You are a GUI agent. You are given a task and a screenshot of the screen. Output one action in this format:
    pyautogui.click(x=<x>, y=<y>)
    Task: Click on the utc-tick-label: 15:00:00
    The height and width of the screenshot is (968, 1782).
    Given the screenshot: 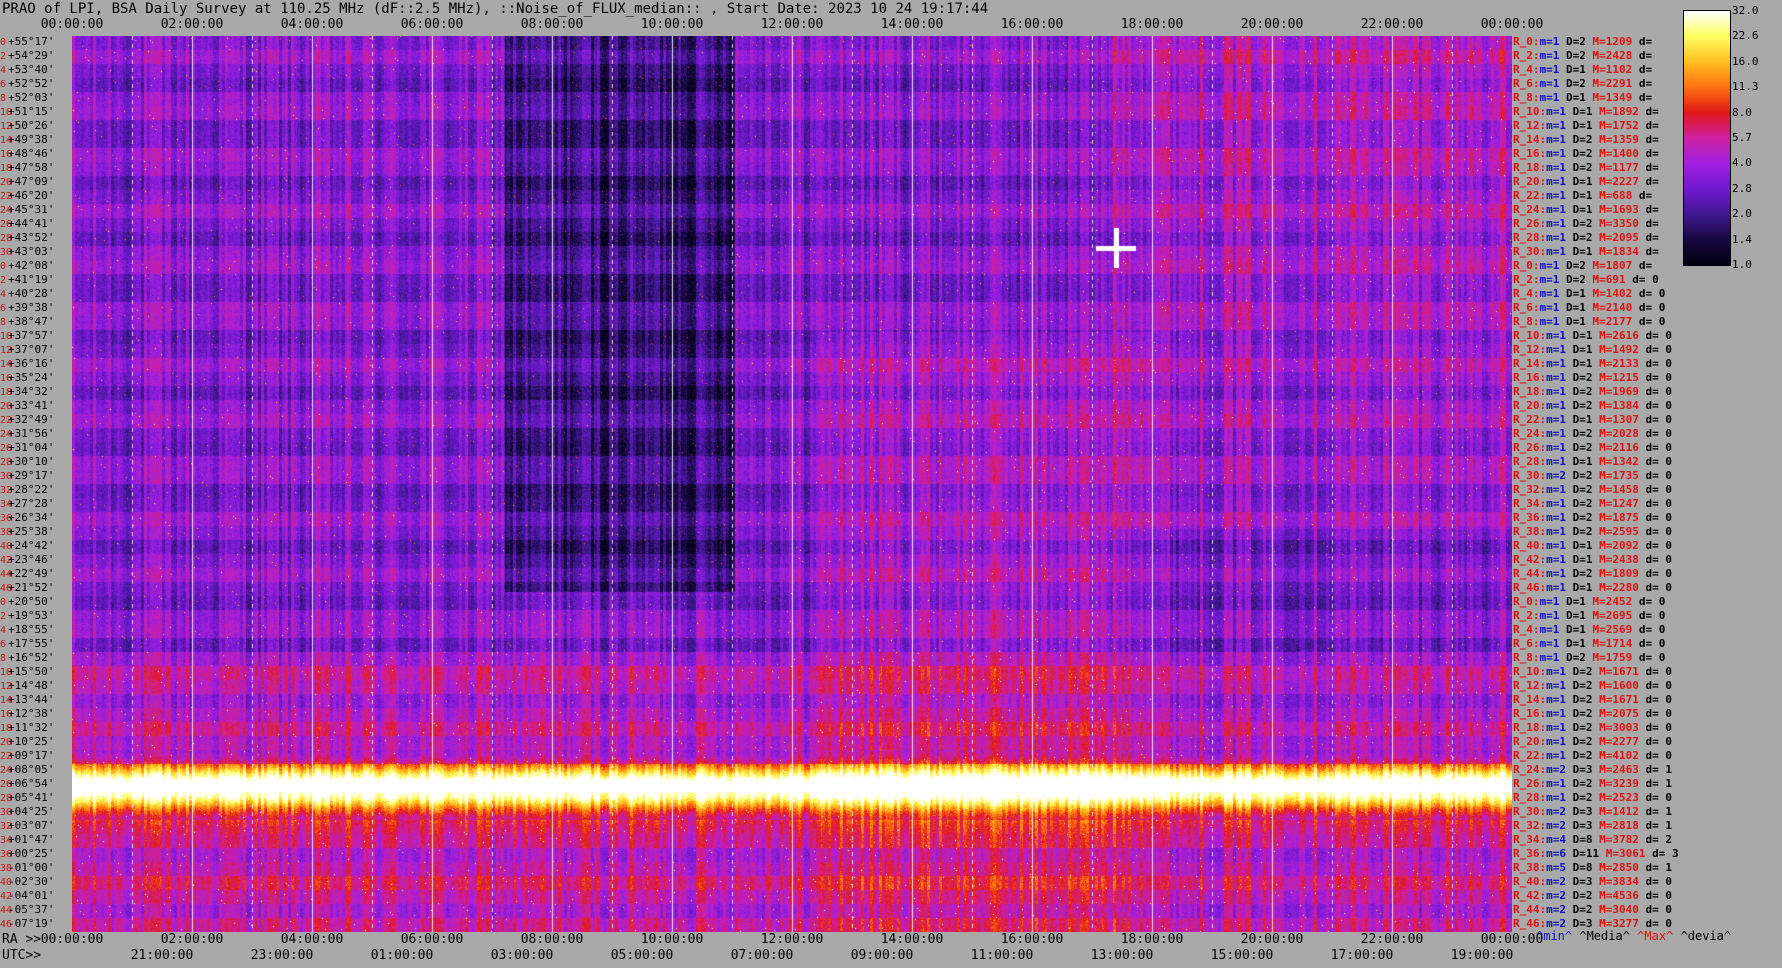 What is the action you would take?
    pyautogui.click(x=1242, y=955)
    